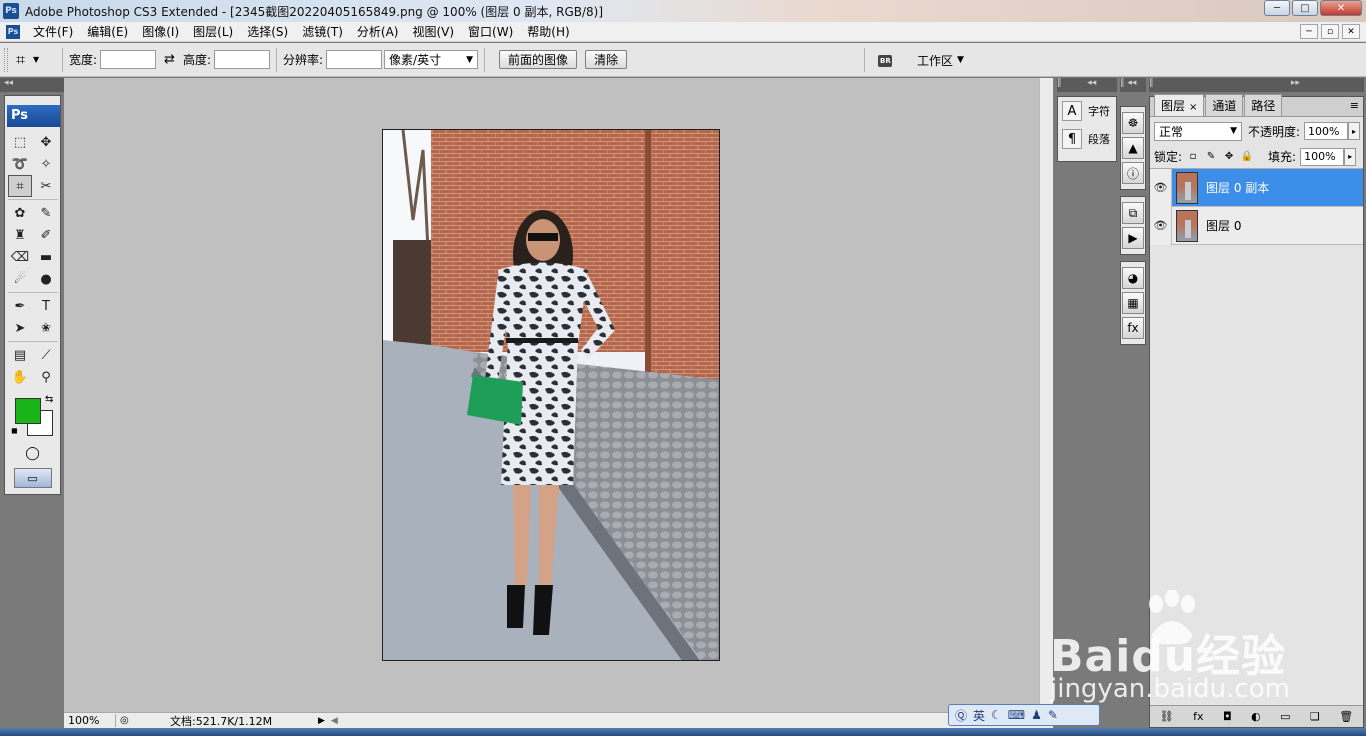 This screenshot has height=736, width=1366. What do you see at coordinates (46, 257) in the screenshot?
I see `gradient-tool-icon: ▬` at bounding box center [46, 257].